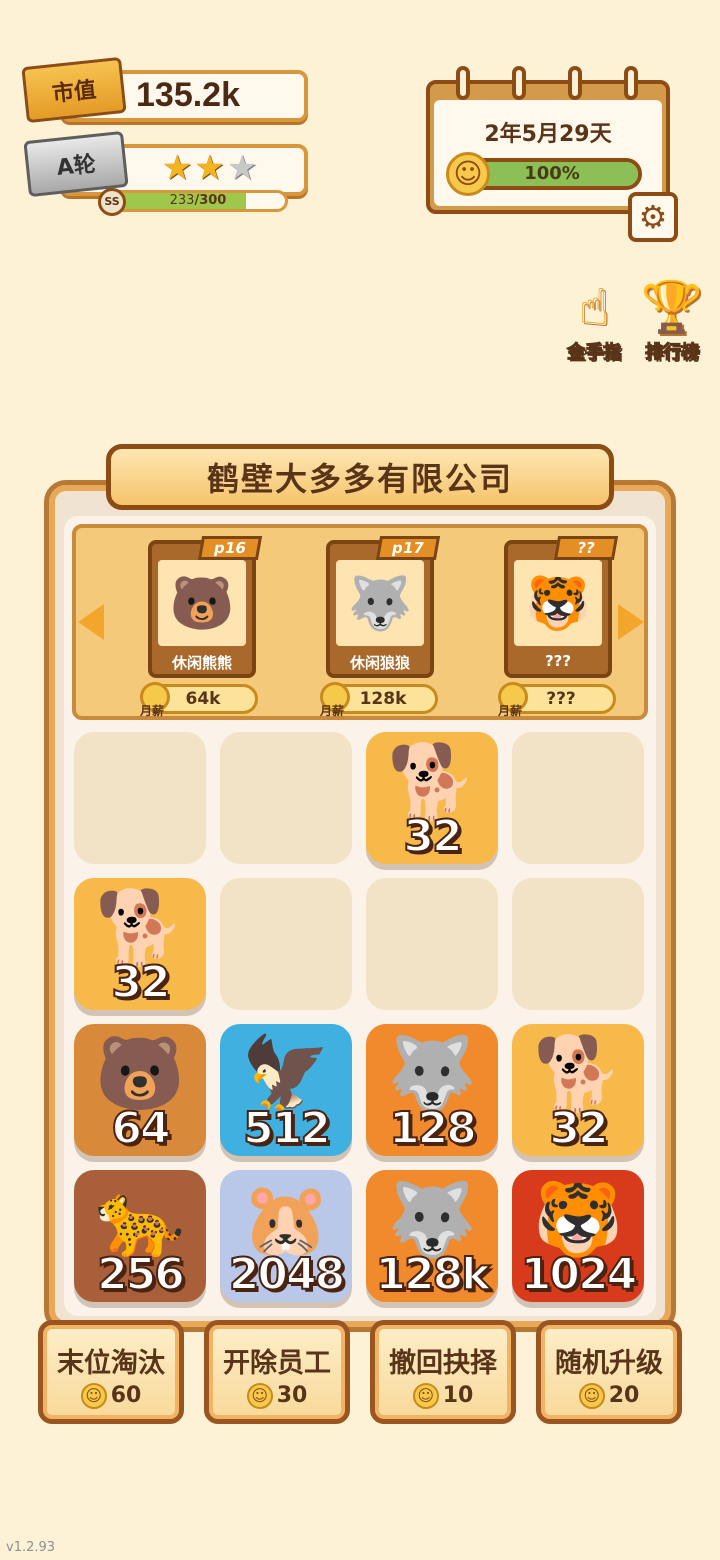 Image resolution: width=720 pixels, height=1560 pixels. What do you see at coordinates (126, 1395) in the screenshot?
I see `action-cost-value: 60` at bounding box center [126, 1395].